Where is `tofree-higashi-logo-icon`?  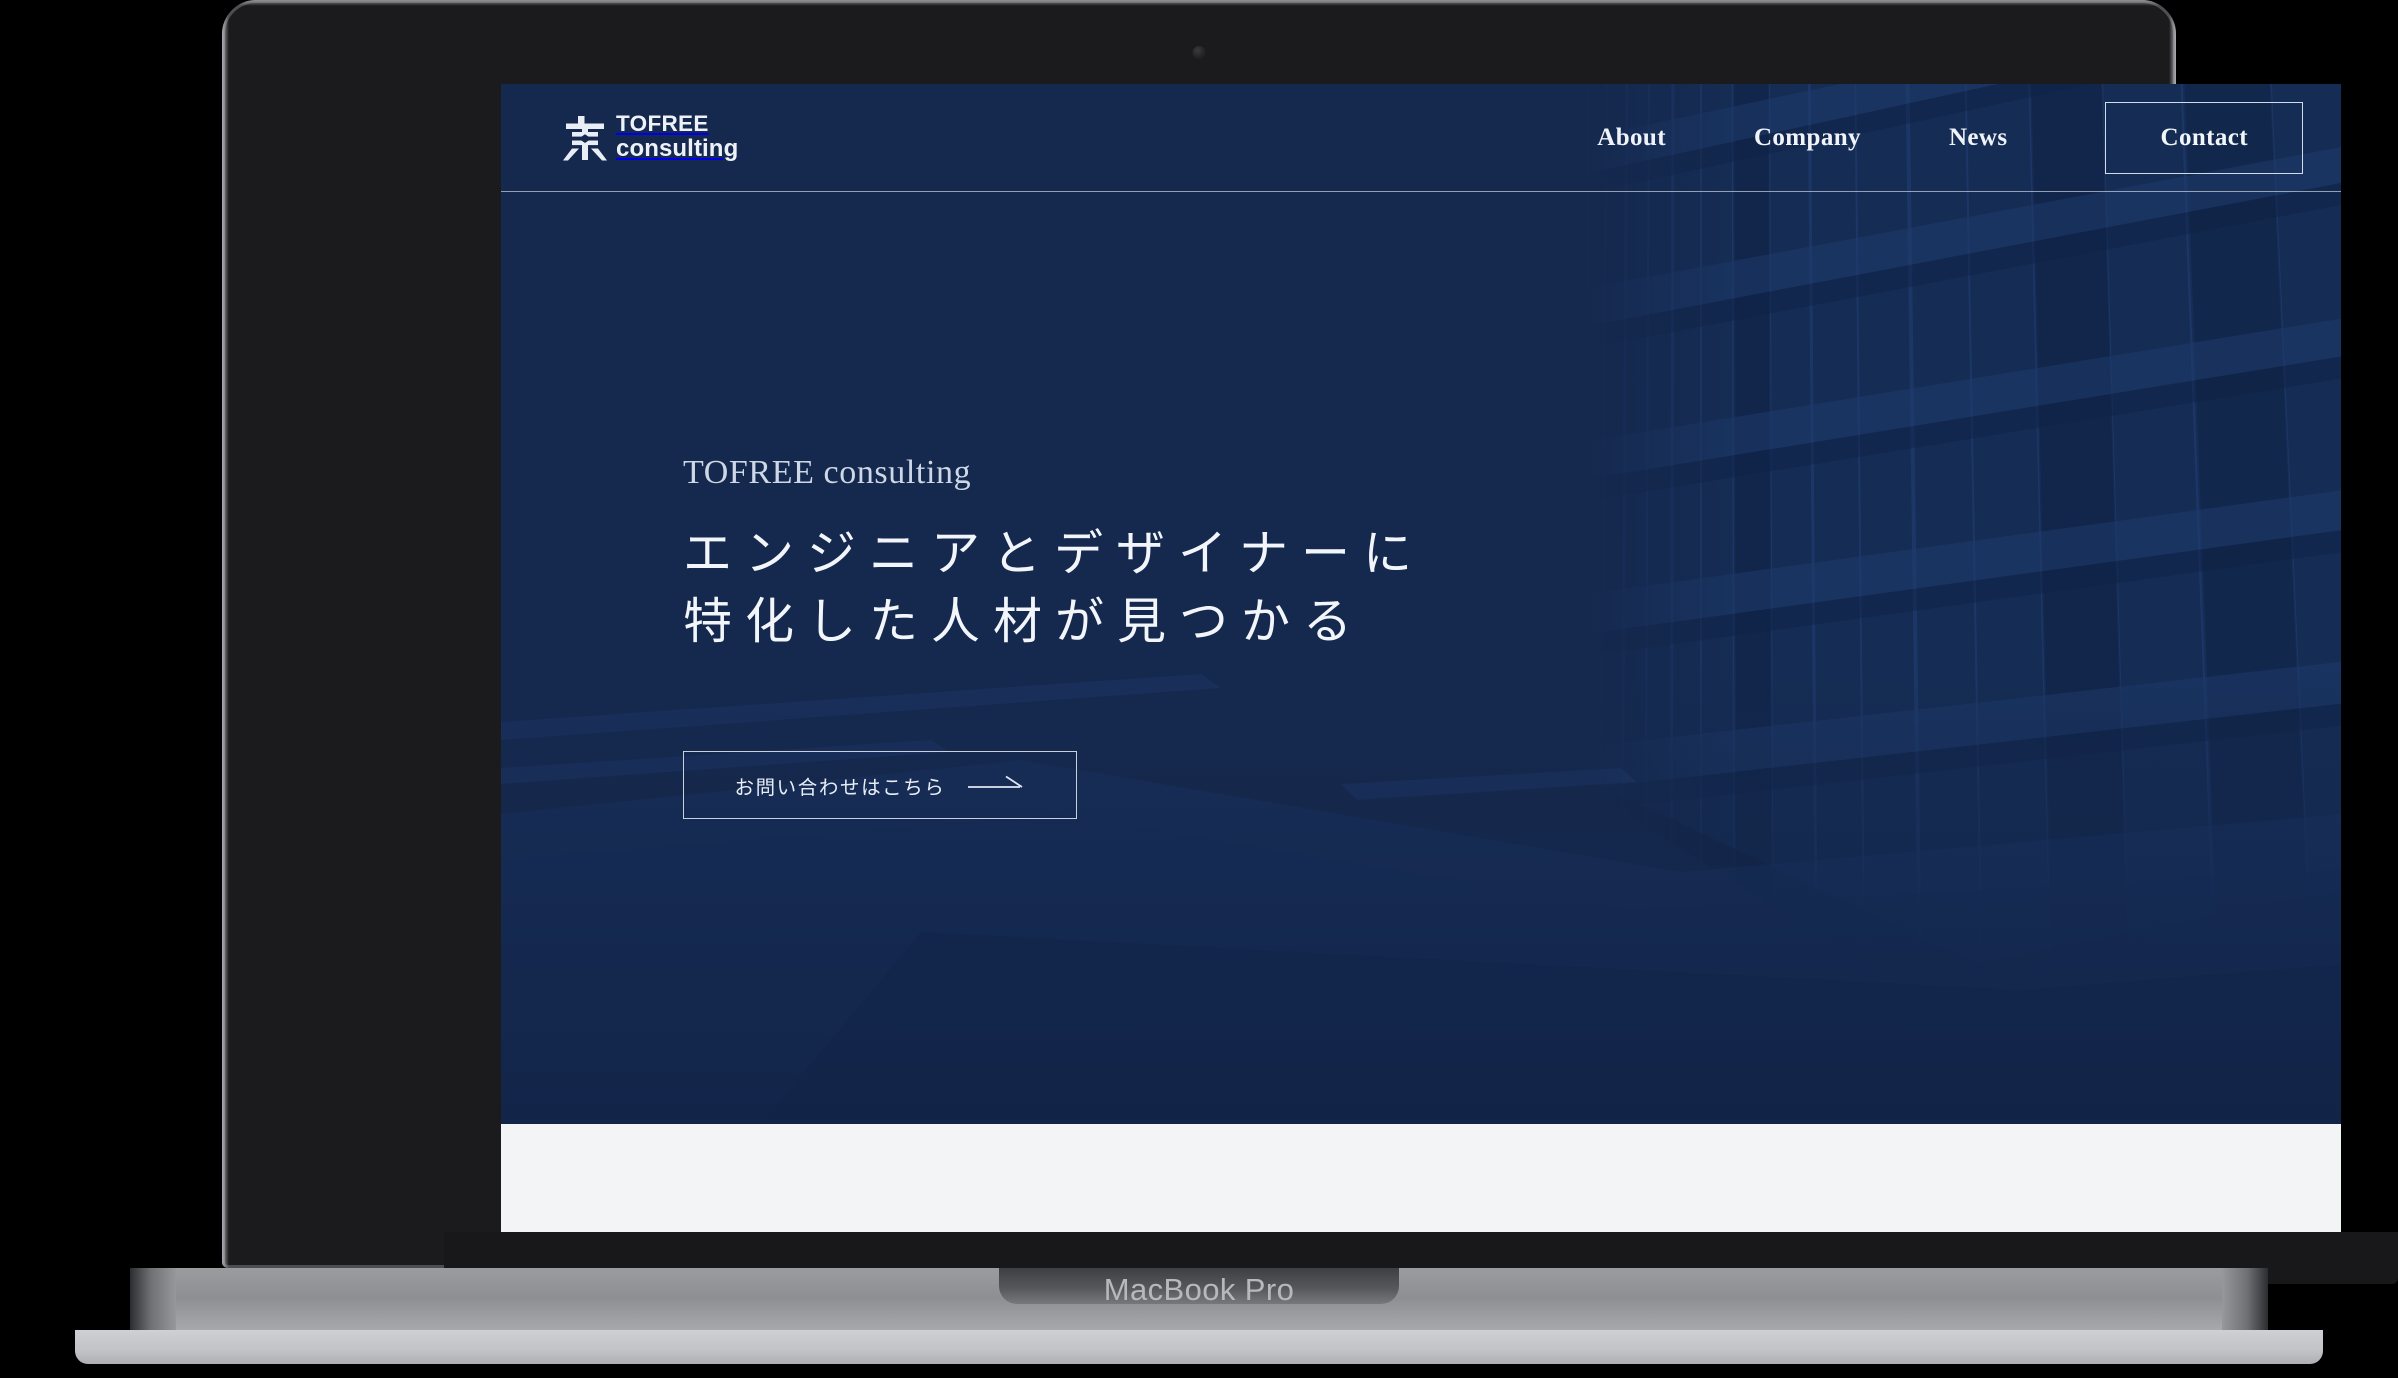
tofree-higashi-logo-icon is located at coordinates (585, 138).